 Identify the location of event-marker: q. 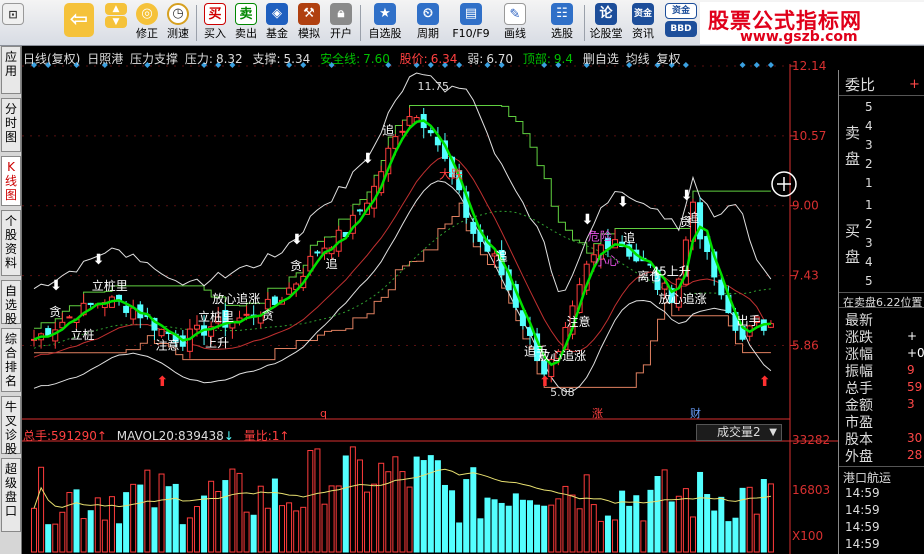
(323, 413).